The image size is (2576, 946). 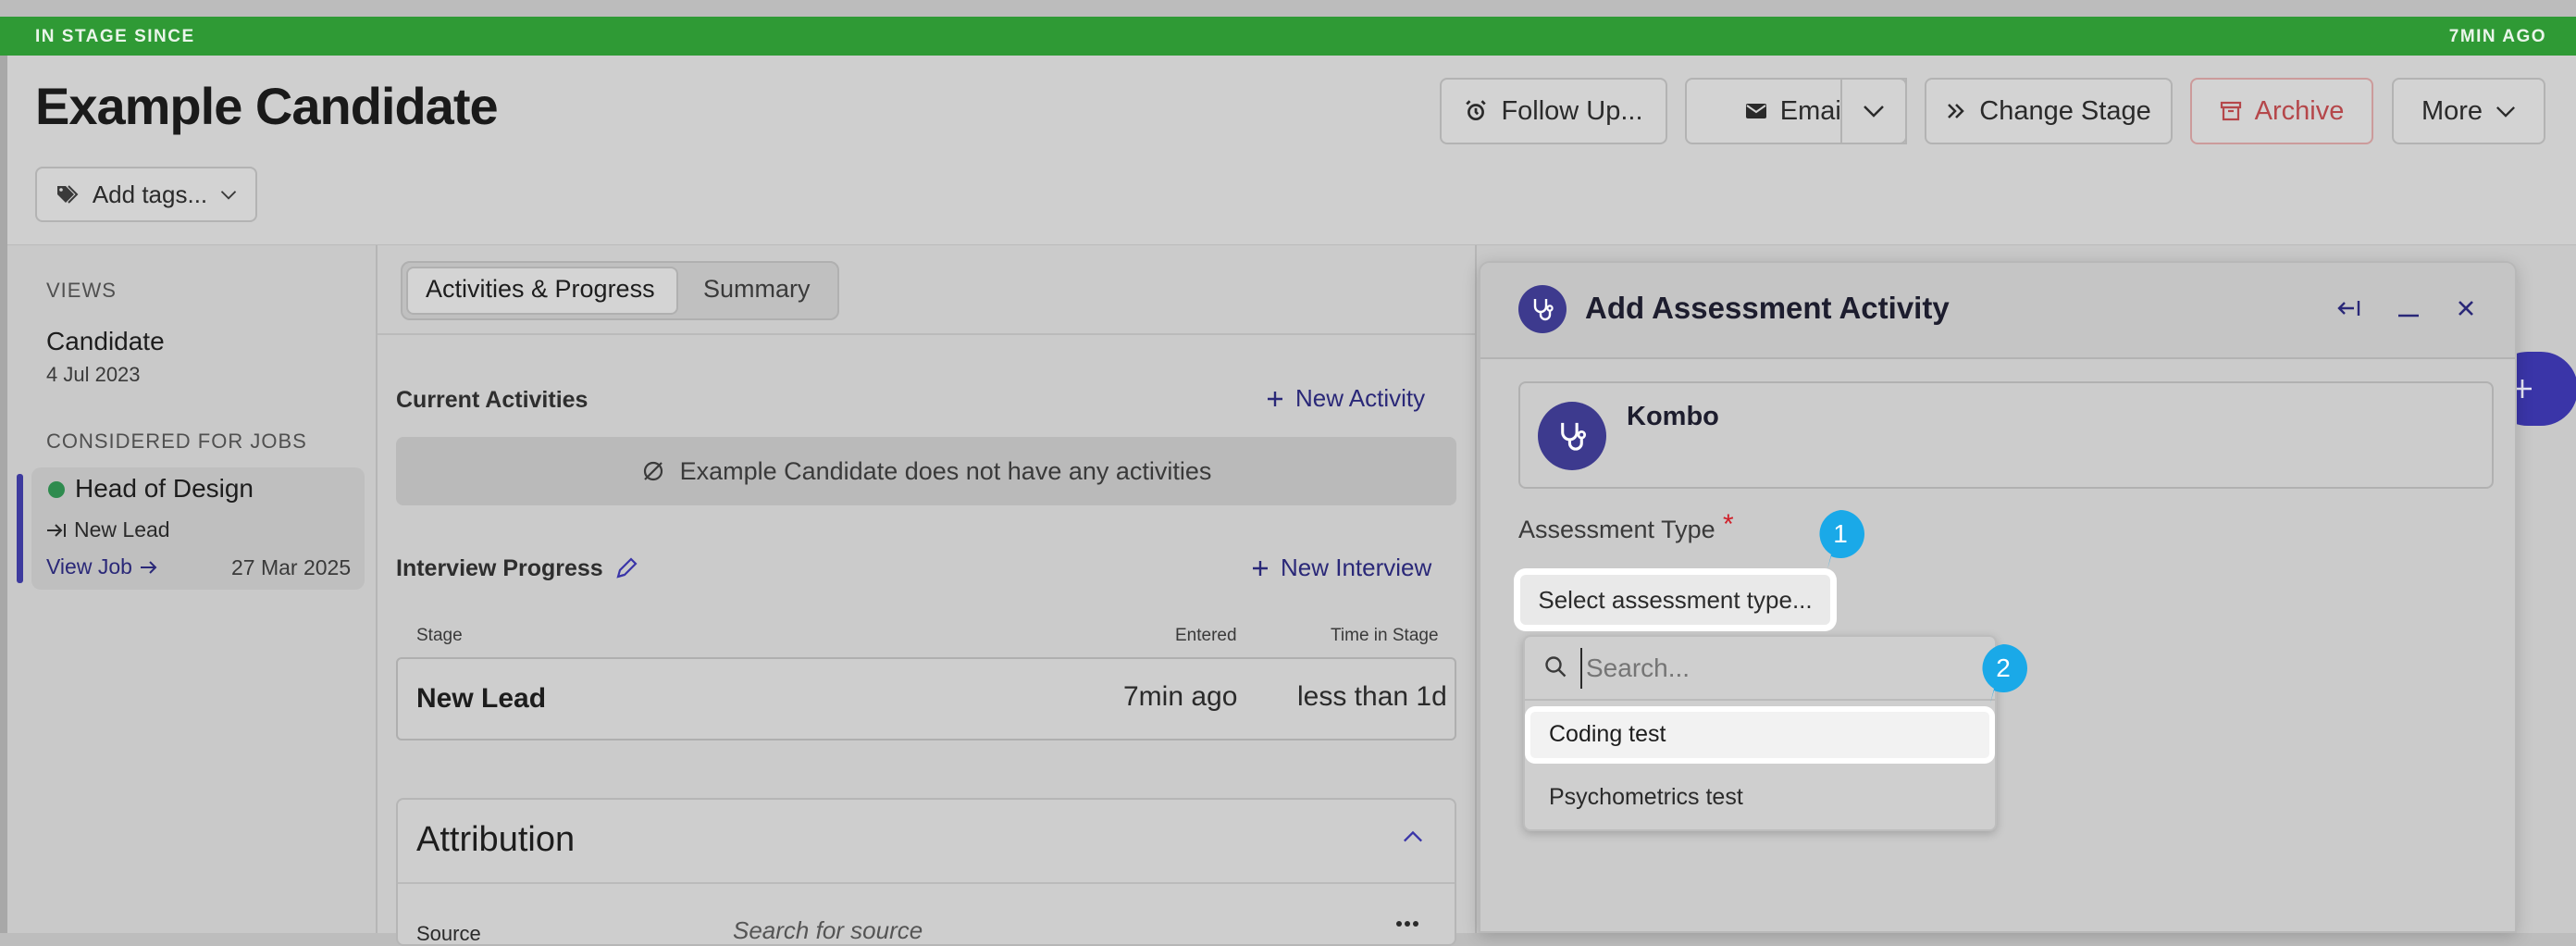 I want to click on provider-icon-badge, so click(x=1572, y=436).